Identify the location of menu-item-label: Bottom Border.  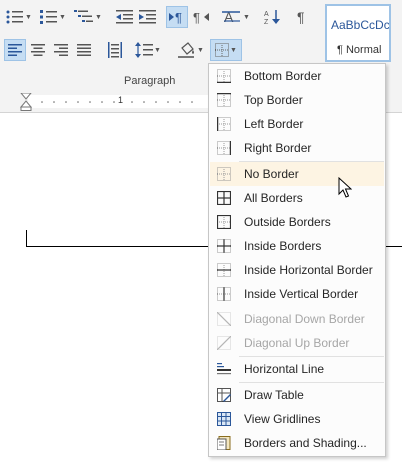
(283, 76).